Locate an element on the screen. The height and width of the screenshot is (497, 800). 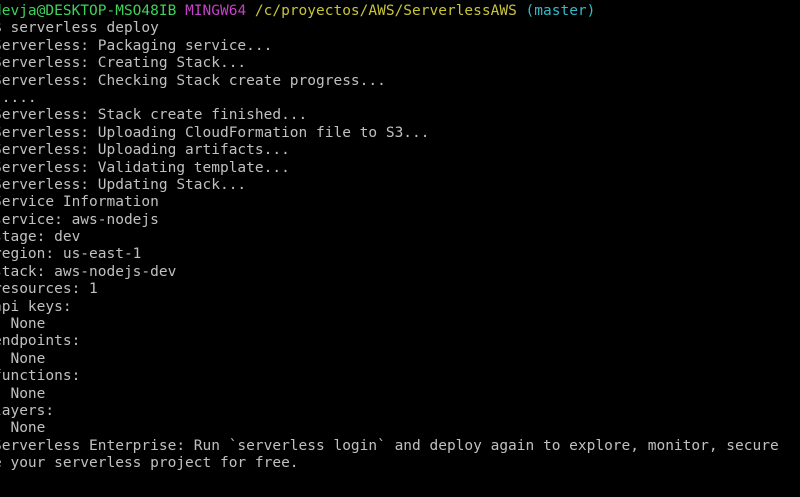
output-line: stack: aws-nodejs-dev is located at coordinates (88, 271).